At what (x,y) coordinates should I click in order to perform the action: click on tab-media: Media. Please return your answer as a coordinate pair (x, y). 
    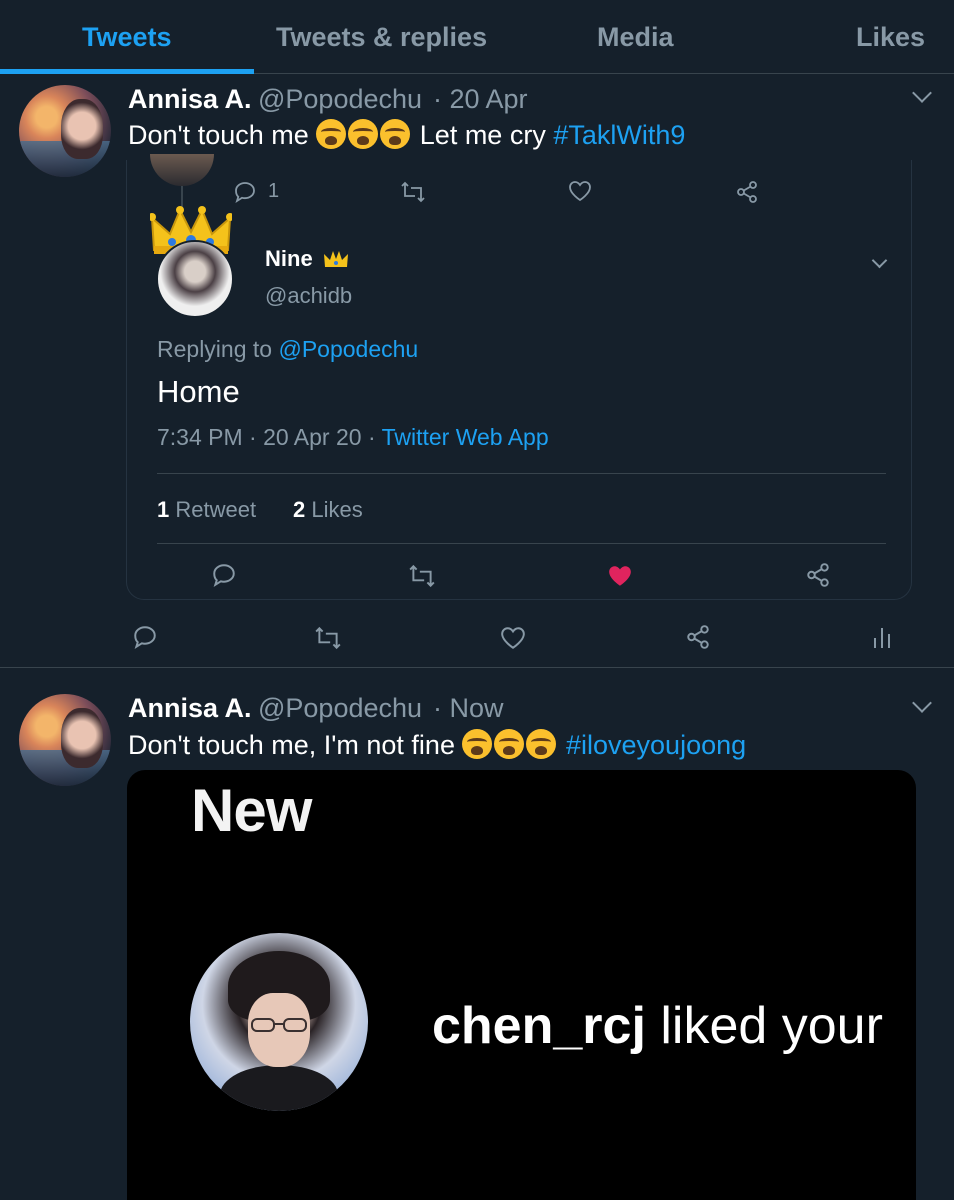
    Looking at the image, I should click on (635, 37).